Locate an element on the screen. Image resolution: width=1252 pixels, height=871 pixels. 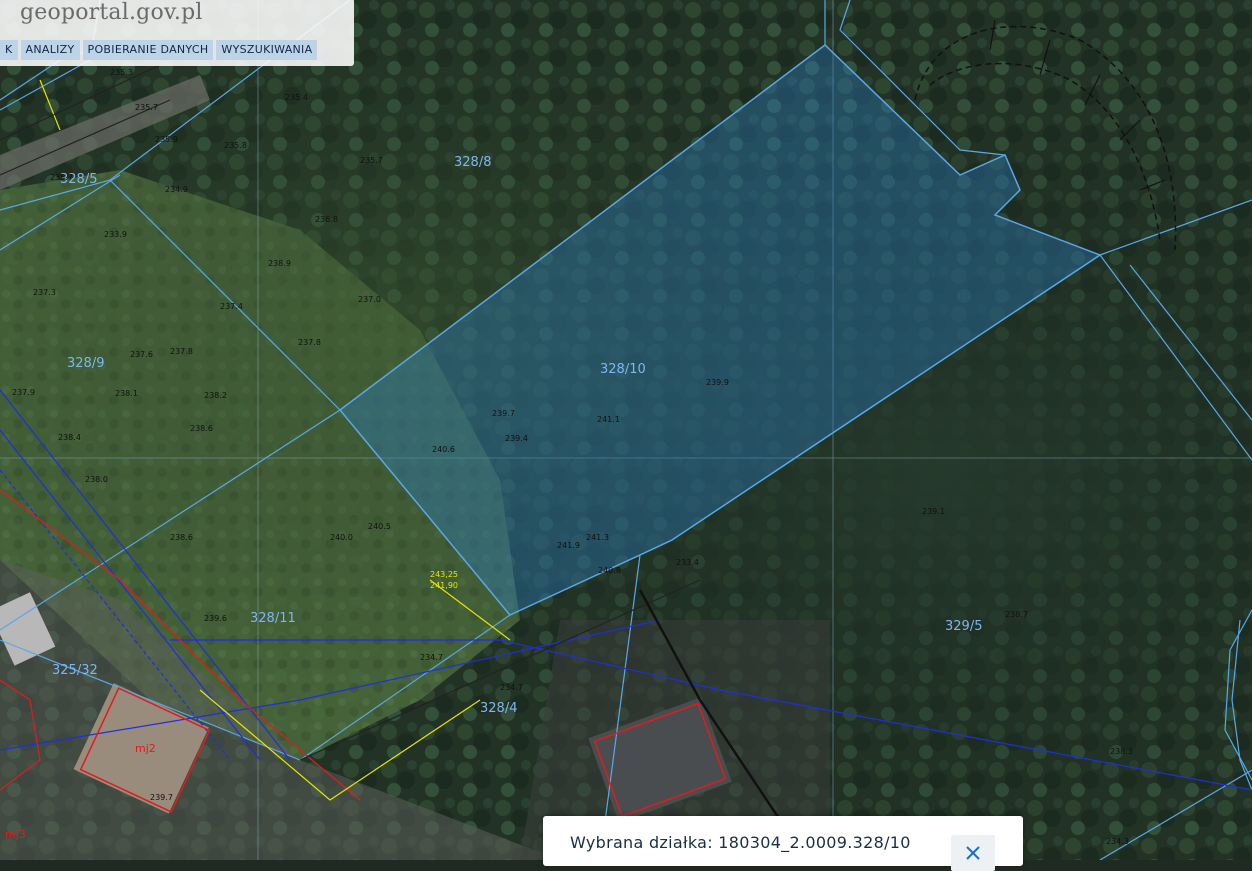
elevation-label: 239.6 is located at coordinates (215, 618).